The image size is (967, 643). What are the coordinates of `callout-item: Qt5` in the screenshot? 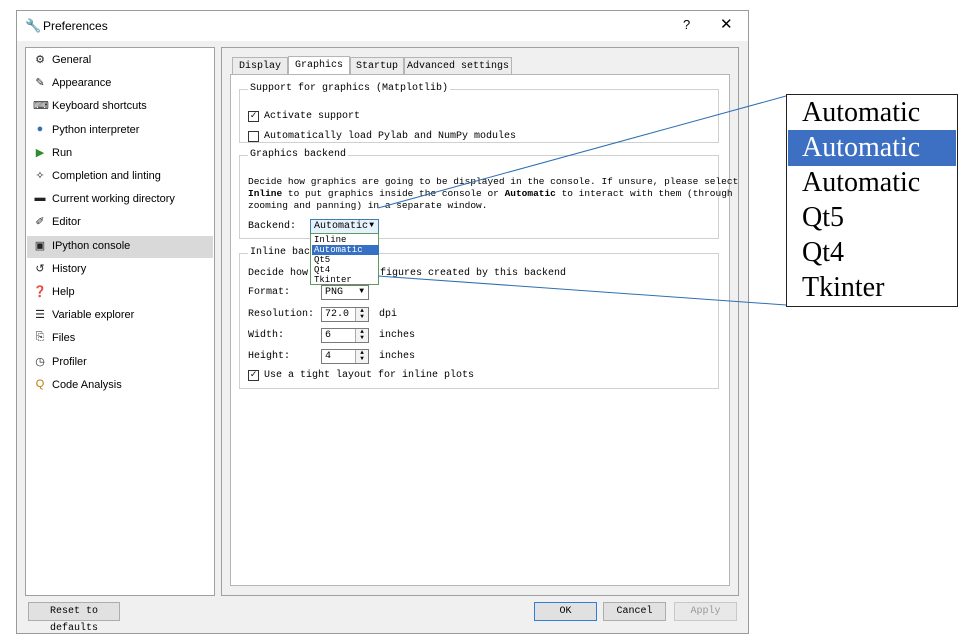 It's located at (823, 217).